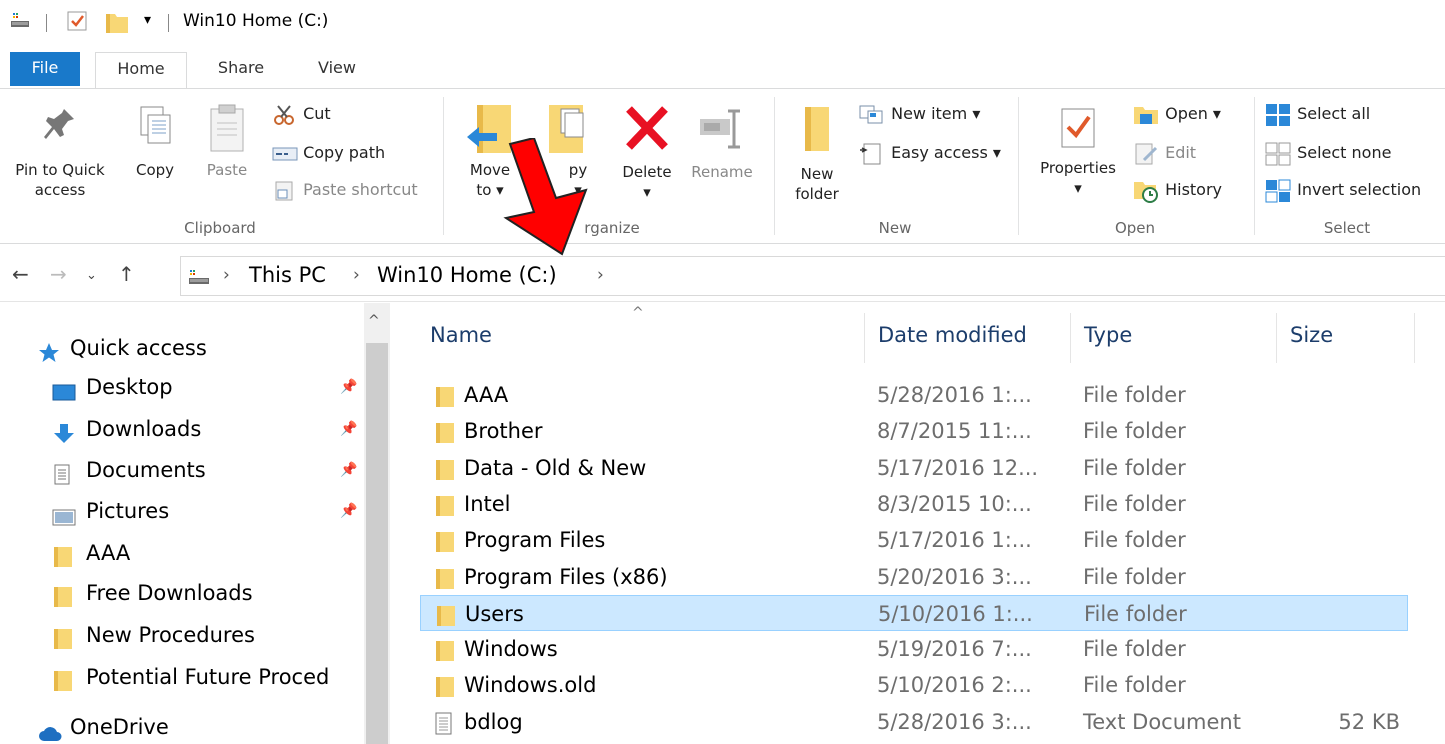 The image size is (1445, 744). I want to click on properties-quick-icon, so click(77, 23).